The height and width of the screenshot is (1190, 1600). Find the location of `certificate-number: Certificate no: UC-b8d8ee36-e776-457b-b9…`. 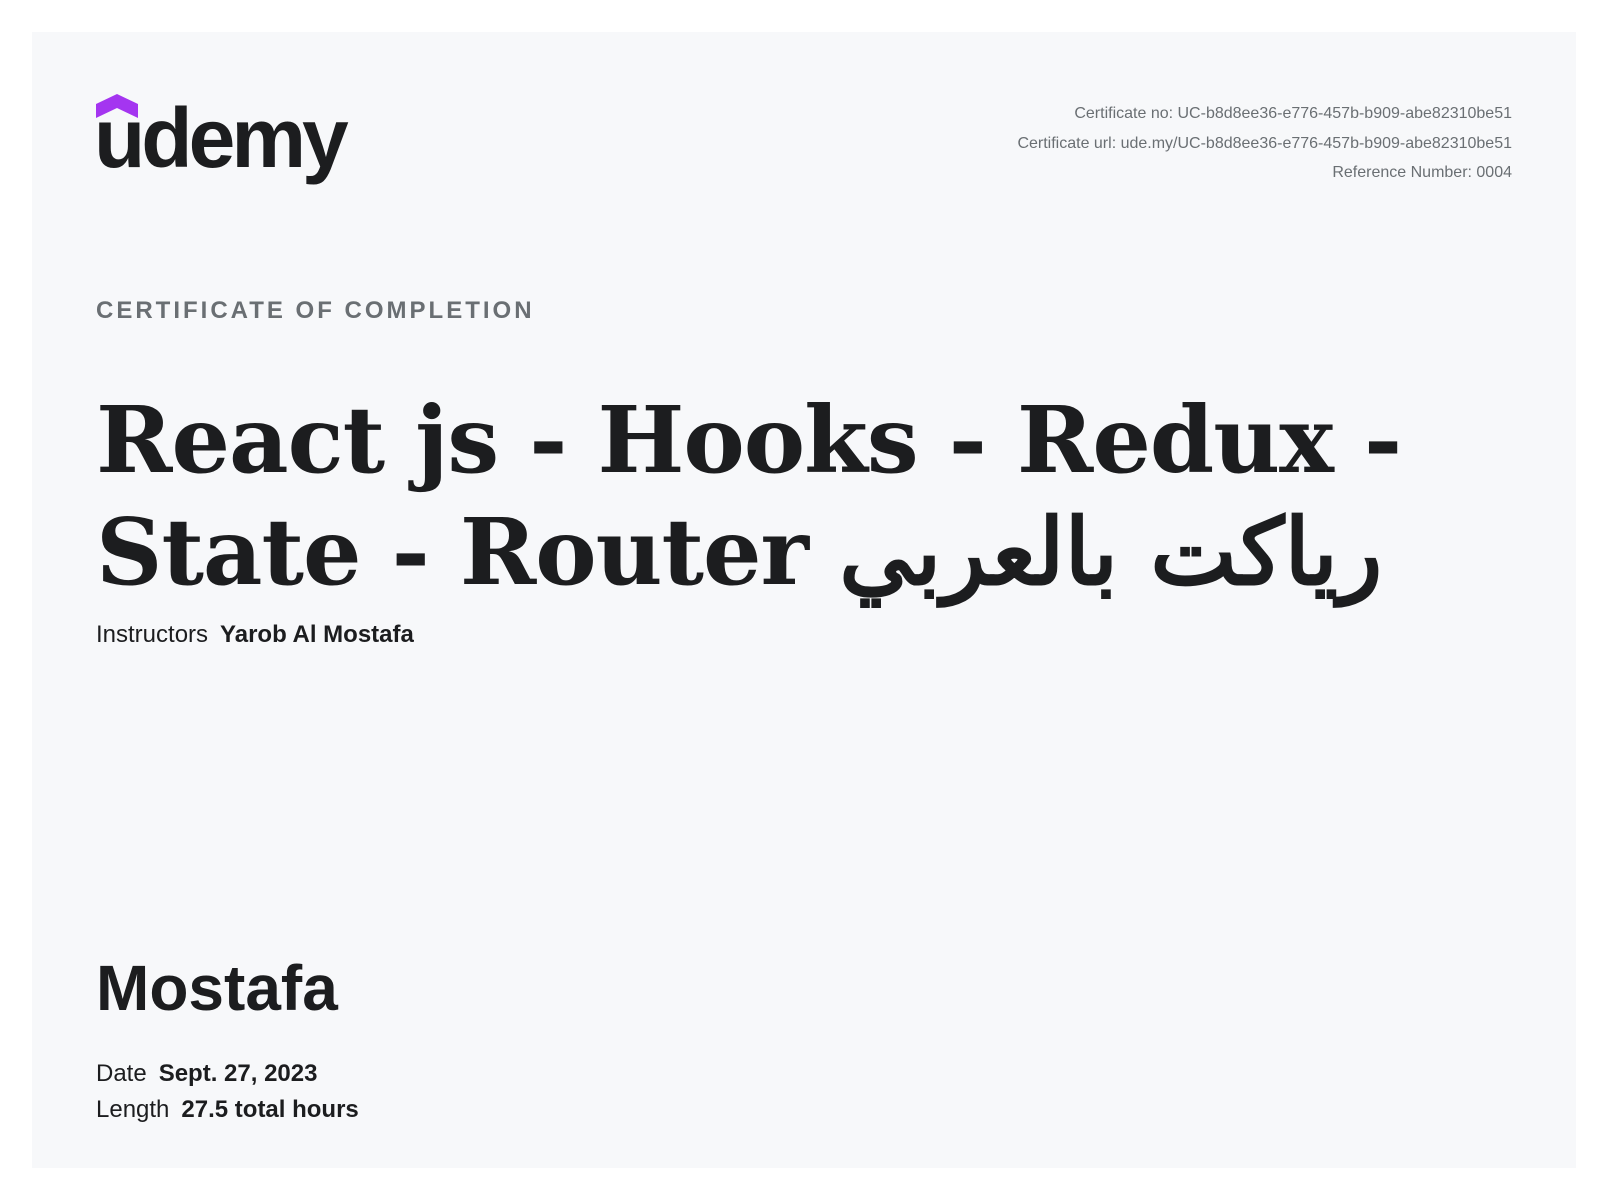

certificate-number: Certificate no: UC-b8d8ee36-e776-457b-b9… is located at coordinates (1293, 113).